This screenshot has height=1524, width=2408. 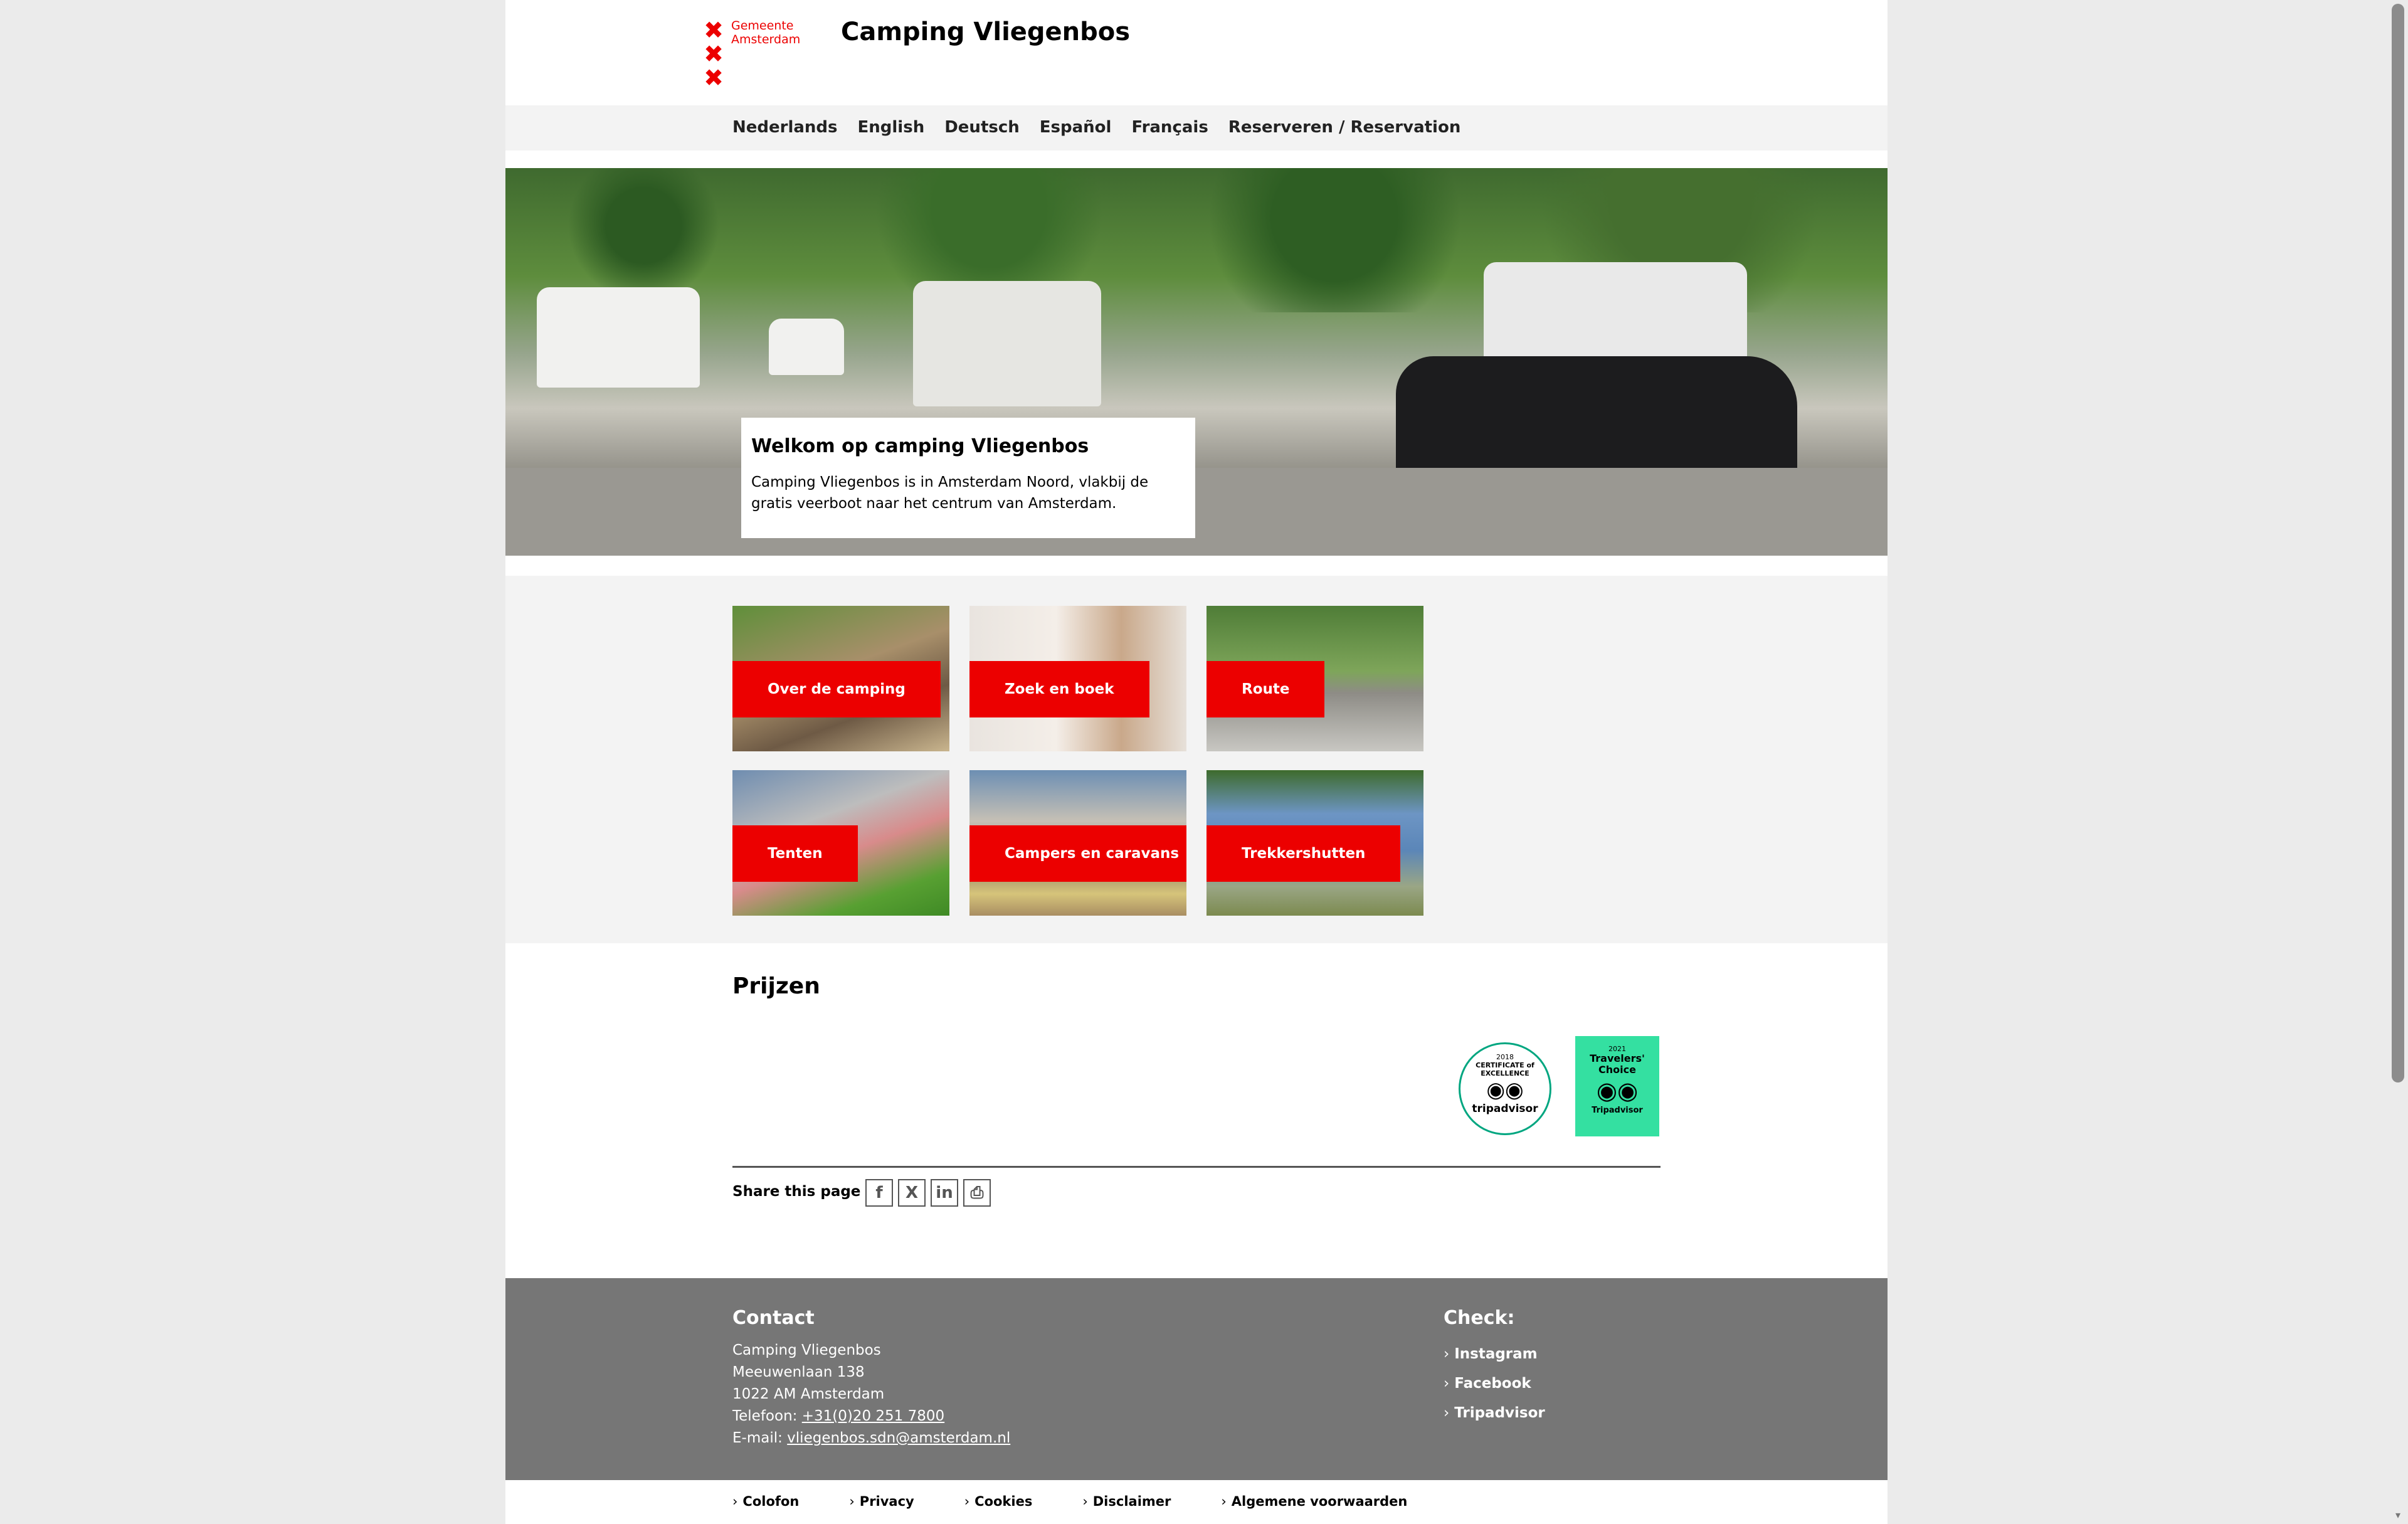 What do you see at coordinates (1617, 1070) in the screenshot?
I see `badge-line2: Choice` at bounding box center [1617, 1070].